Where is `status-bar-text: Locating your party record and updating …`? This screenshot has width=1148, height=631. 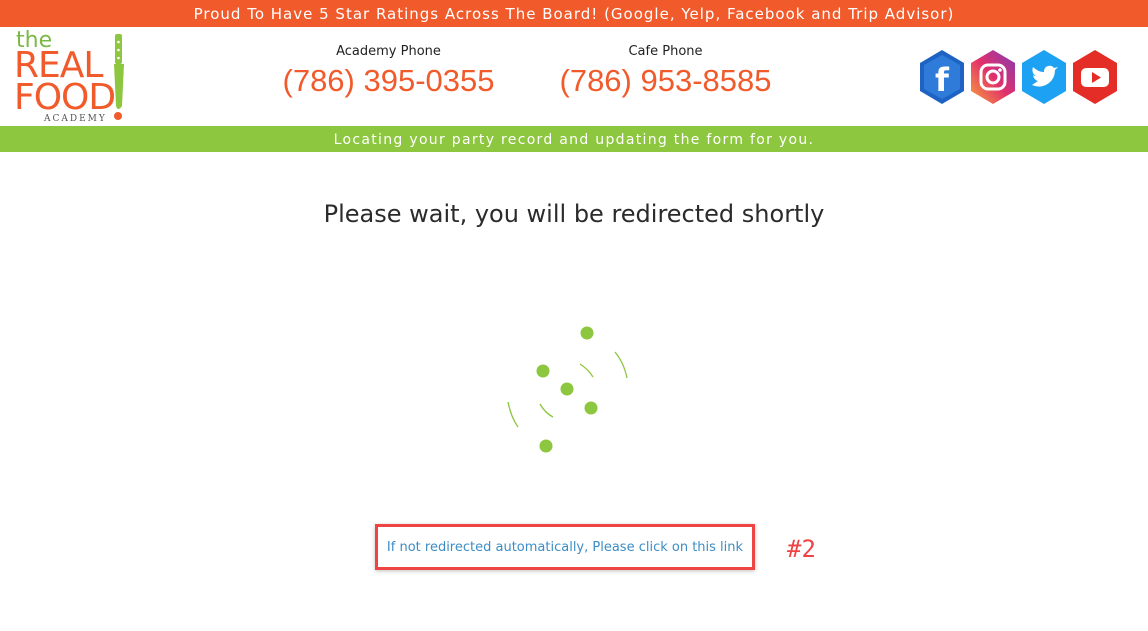
status-bar-text: Locating your party record and updating … is located at coordinates (574, 140).